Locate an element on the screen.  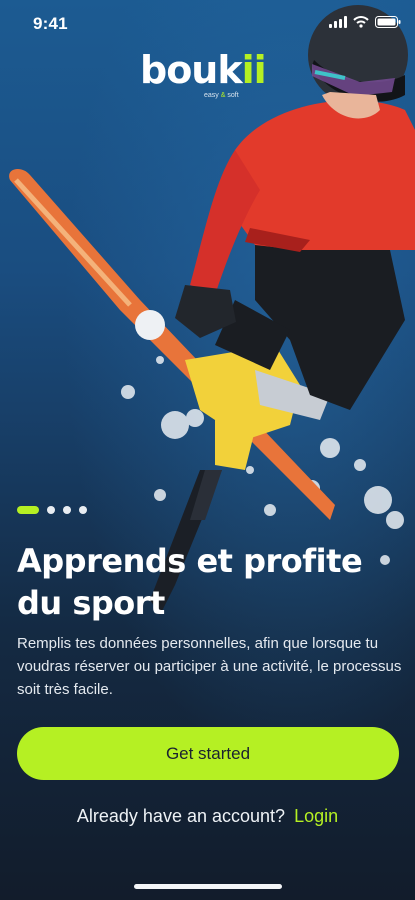
account-prompt: Already have an account? is located at coordinates (181, 816).